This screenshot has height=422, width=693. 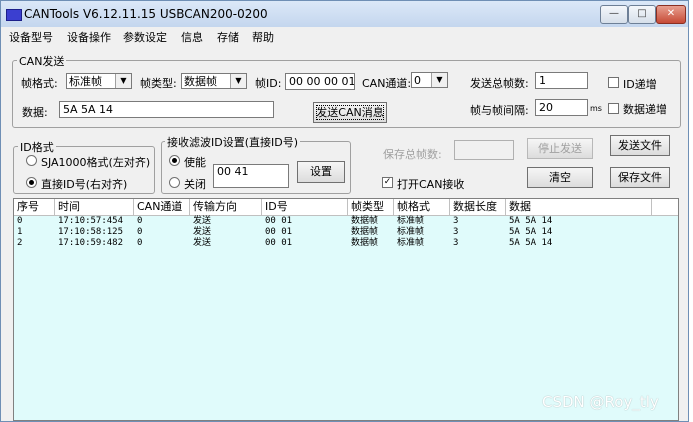 What do you see at coordinates (560, 148) in the screenshot?
I see `stop-send-button: 停止发送` at bounding box center [560, 148].